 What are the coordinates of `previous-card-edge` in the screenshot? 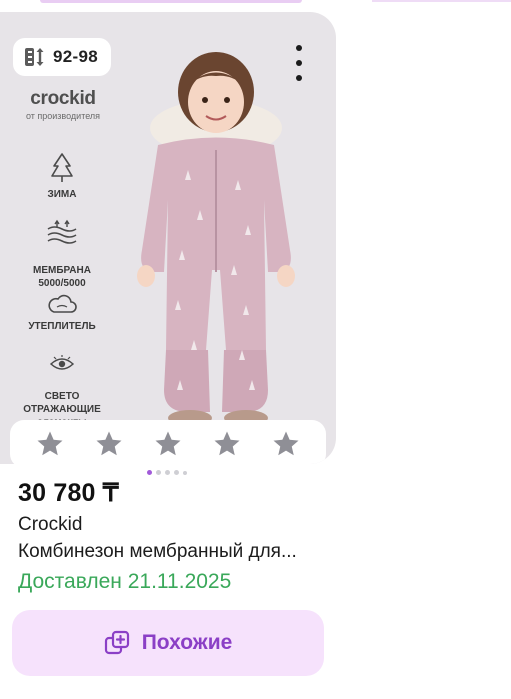 It's located at (171, 1).